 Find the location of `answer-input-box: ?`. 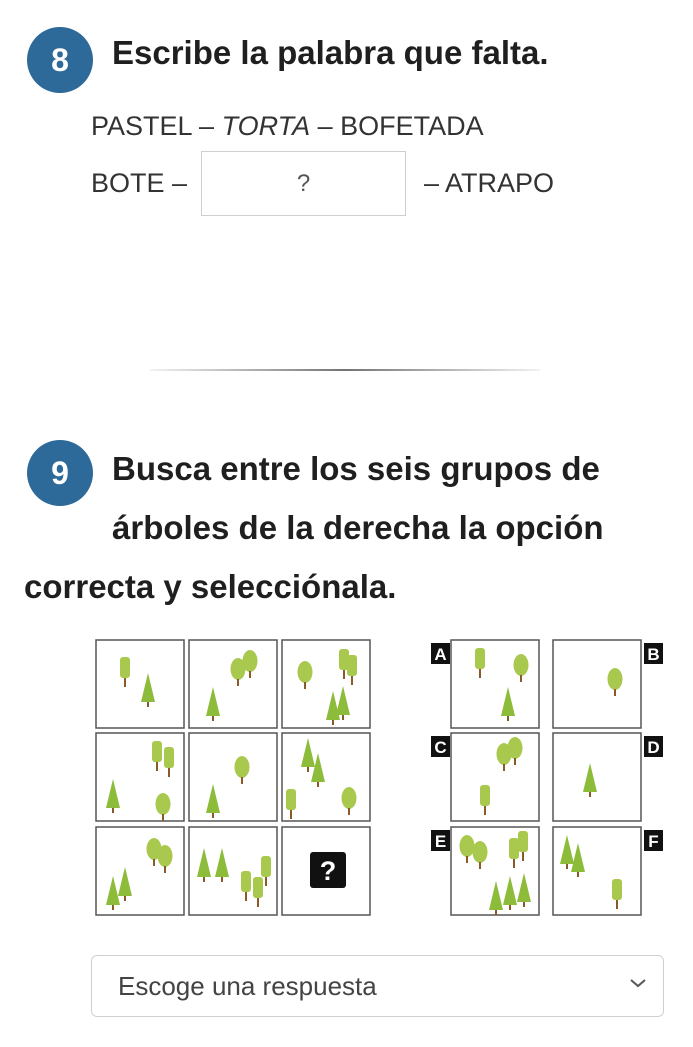

answer-input-box: ? is located at coordinates (303, 183).